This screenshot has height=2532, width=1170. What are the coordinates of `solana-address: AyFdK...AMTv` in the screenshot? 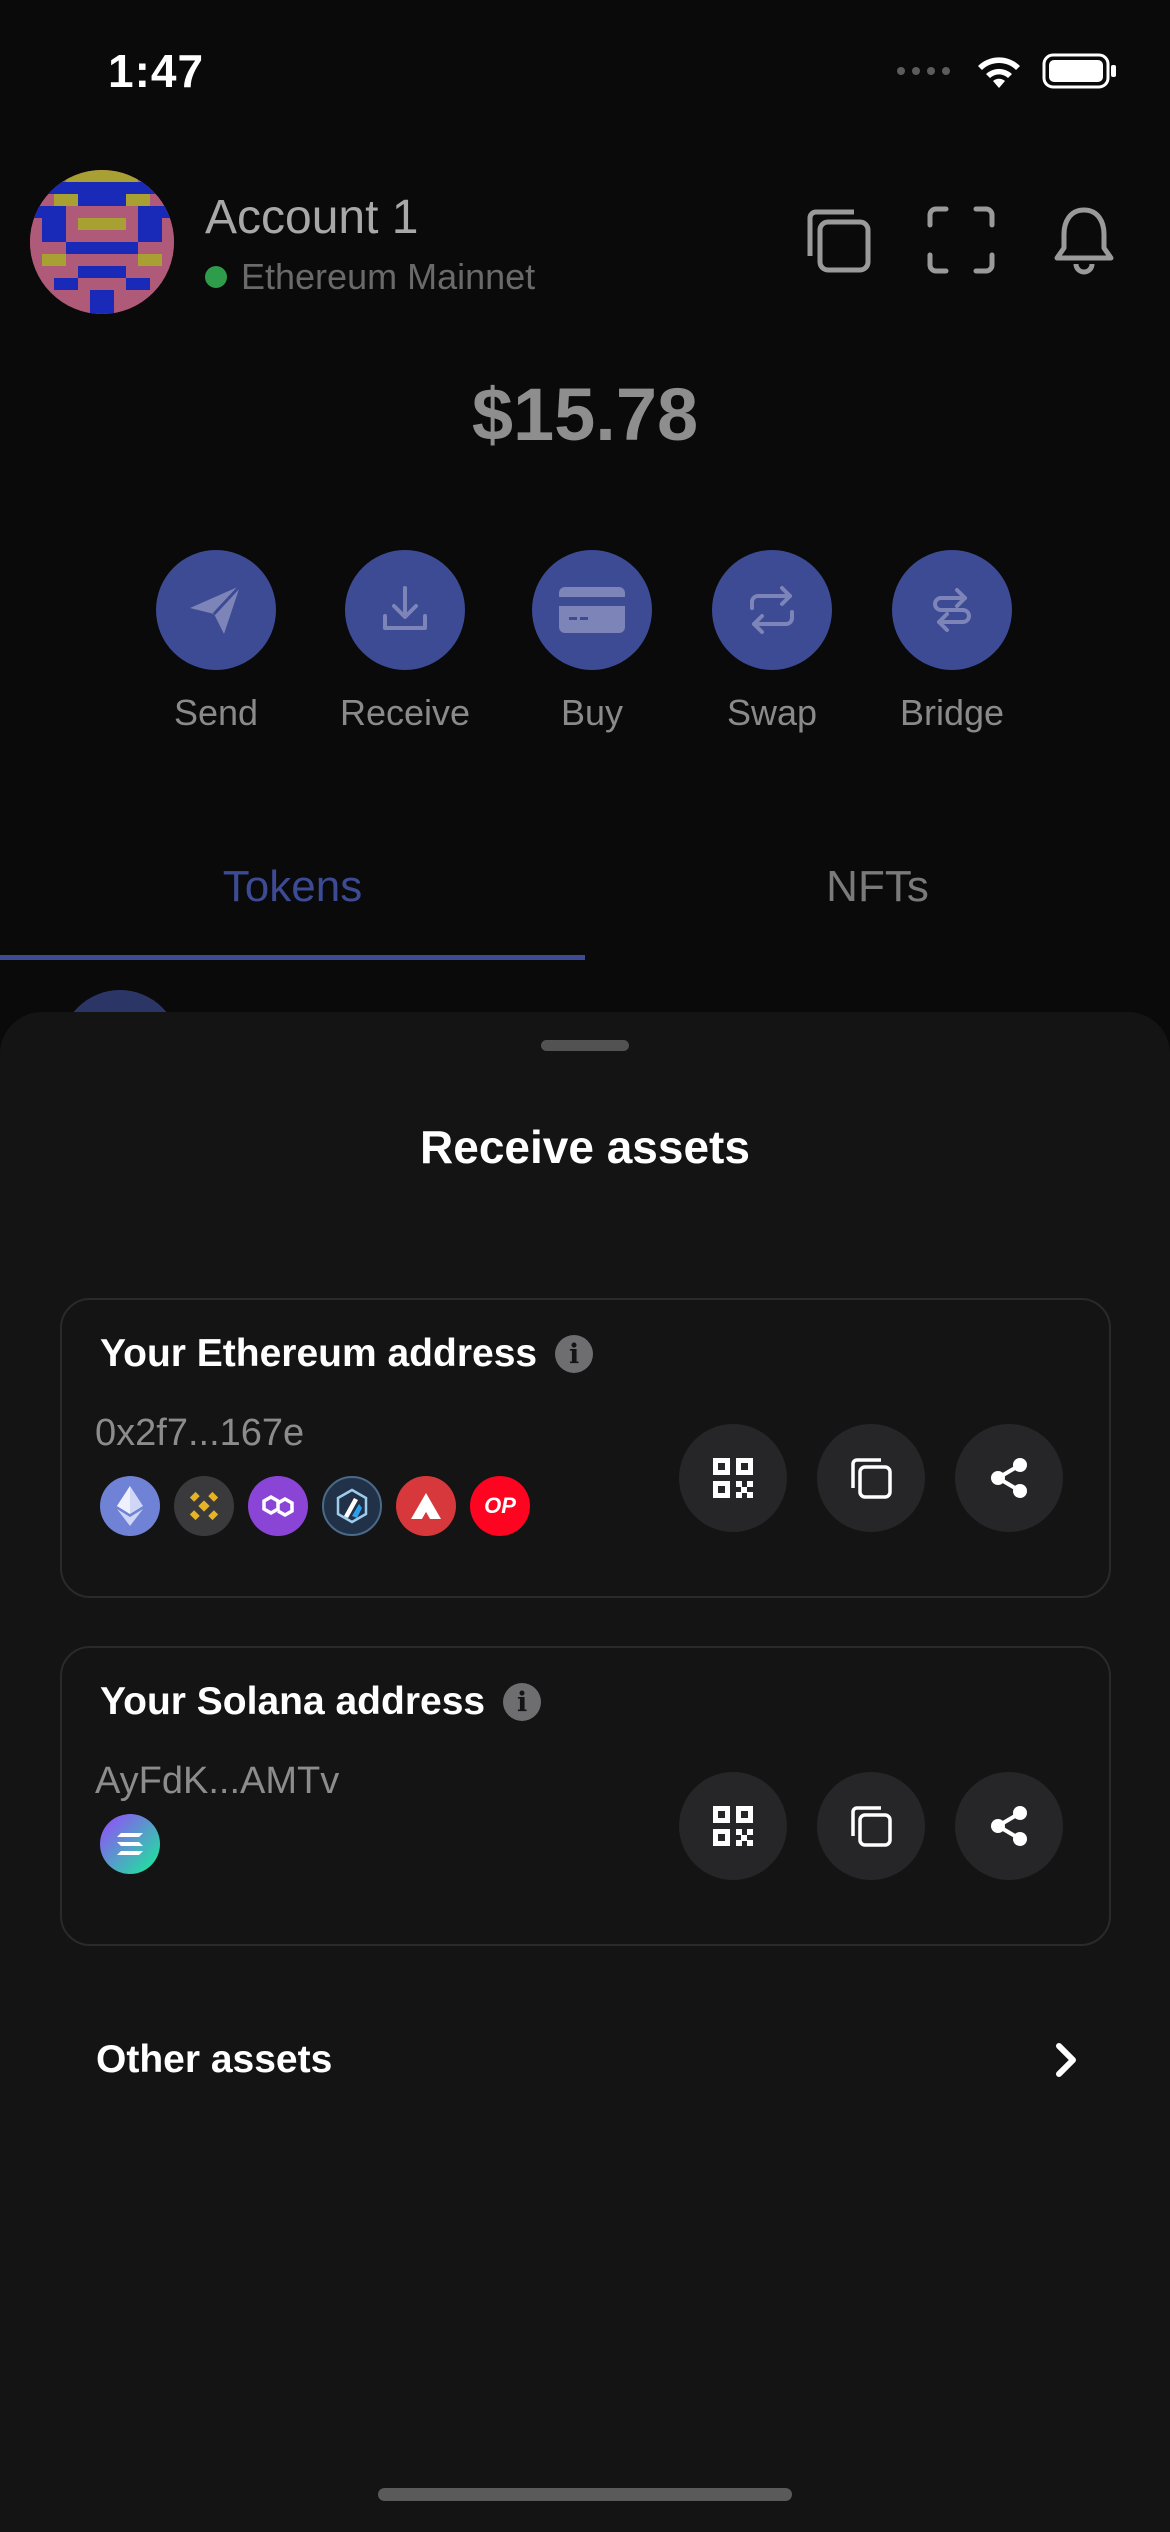 It's located at (217, 1781).